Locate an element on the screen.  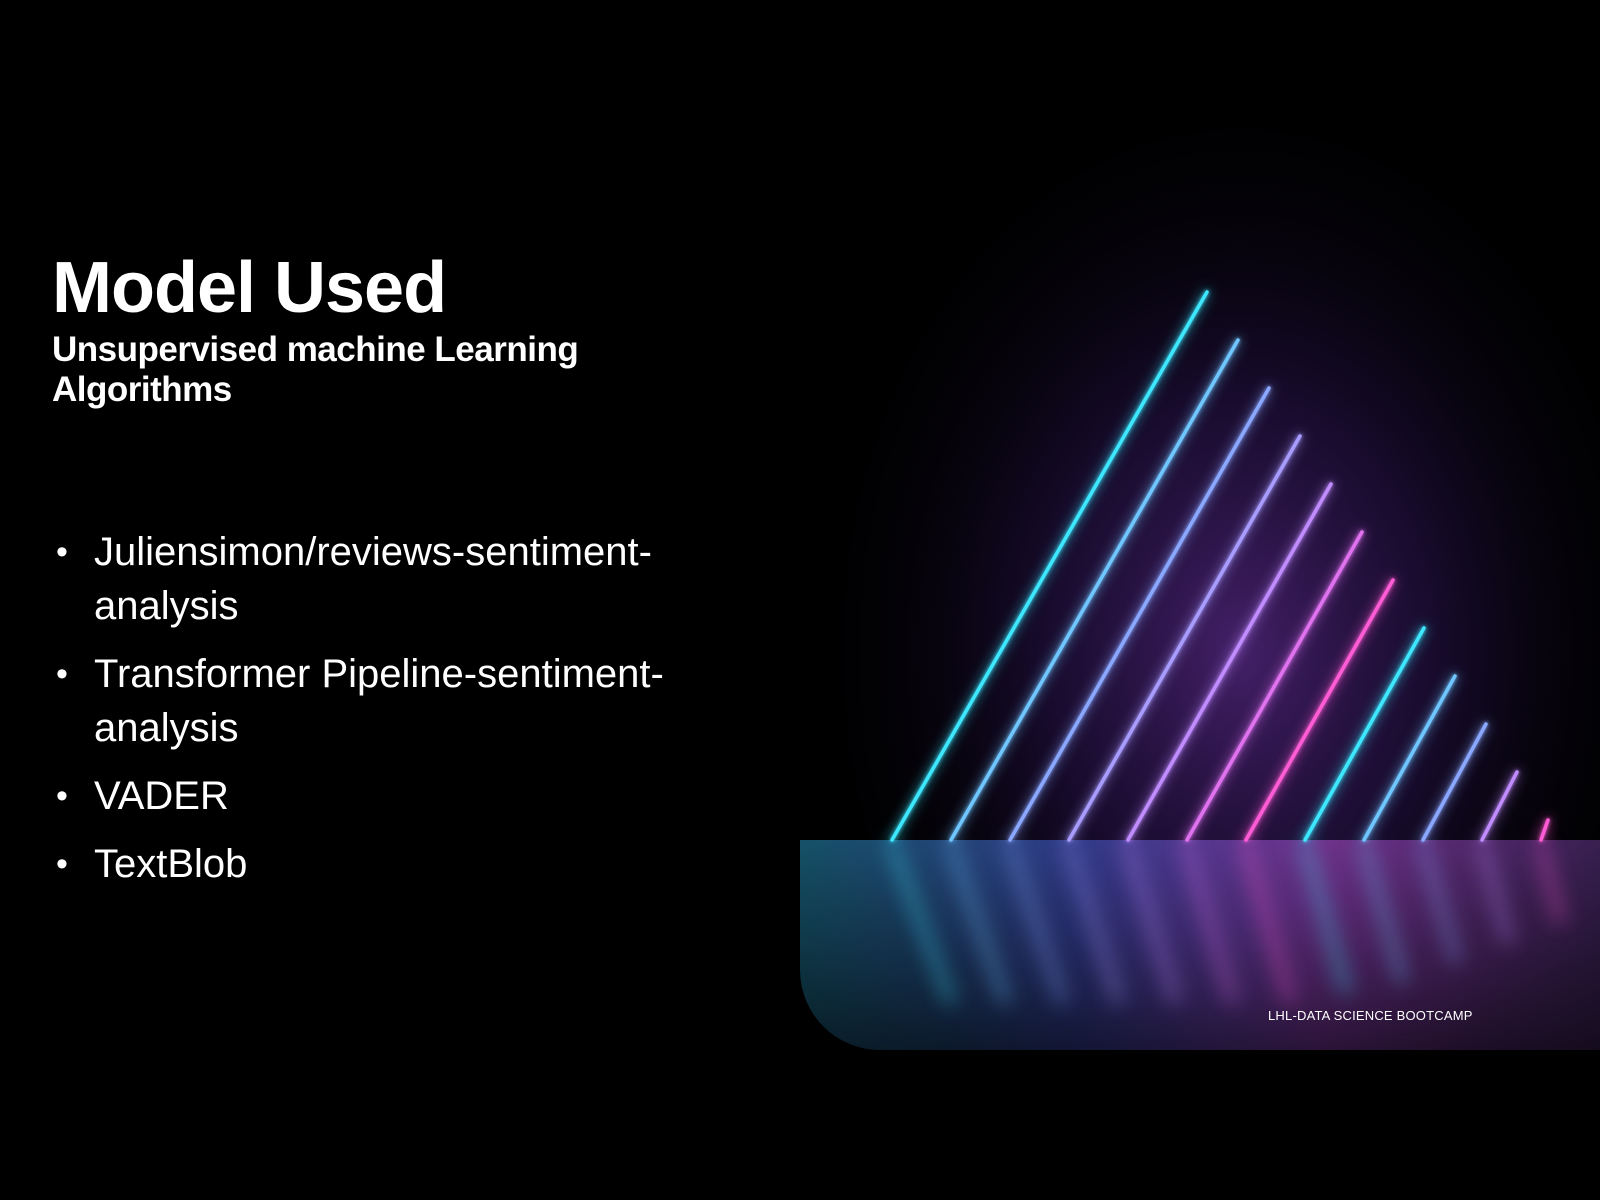
bullet-text: VADER is located at coordinates (161, 796).